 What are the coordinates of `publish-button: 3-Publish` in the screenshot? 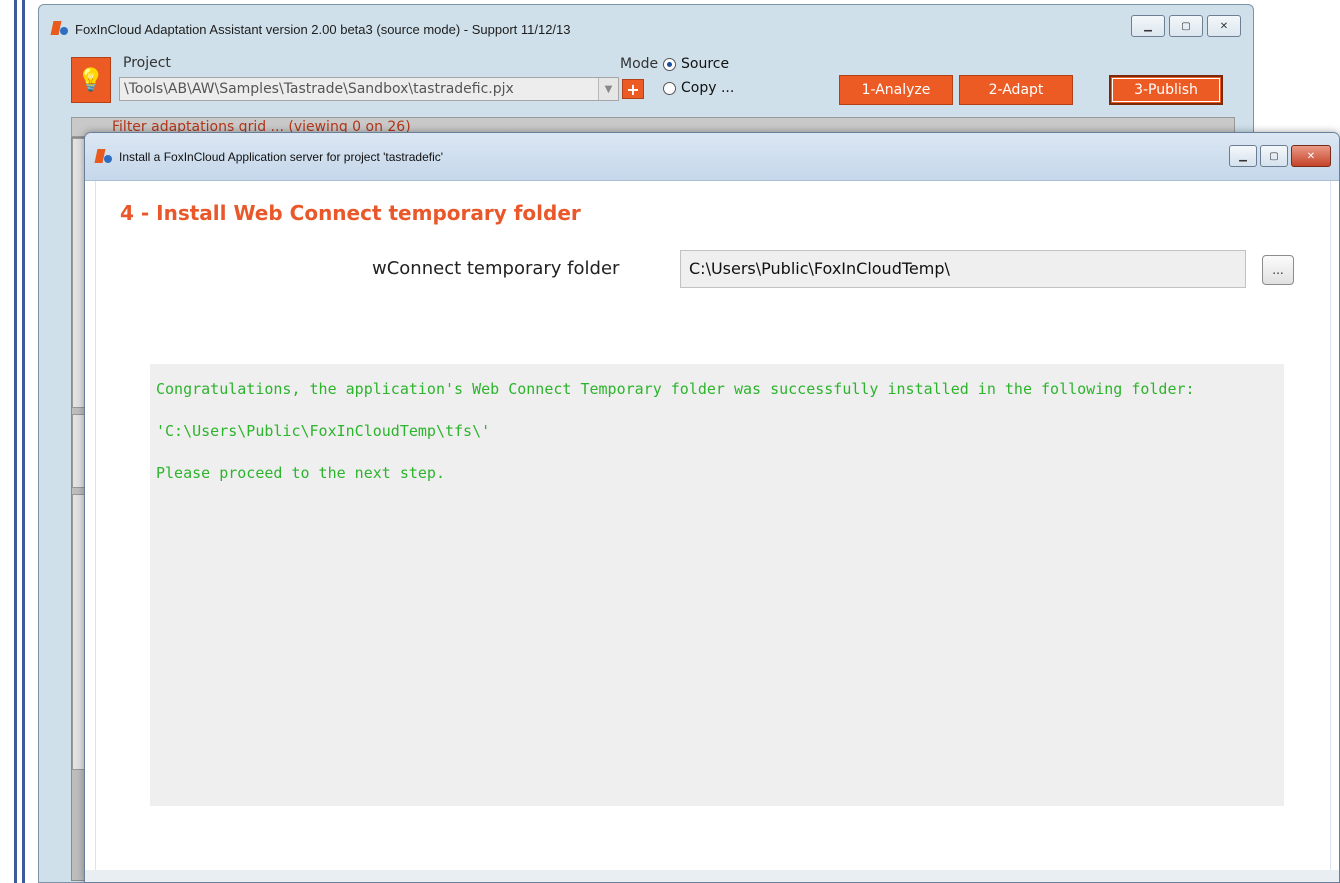 It's located at (1166, 90).